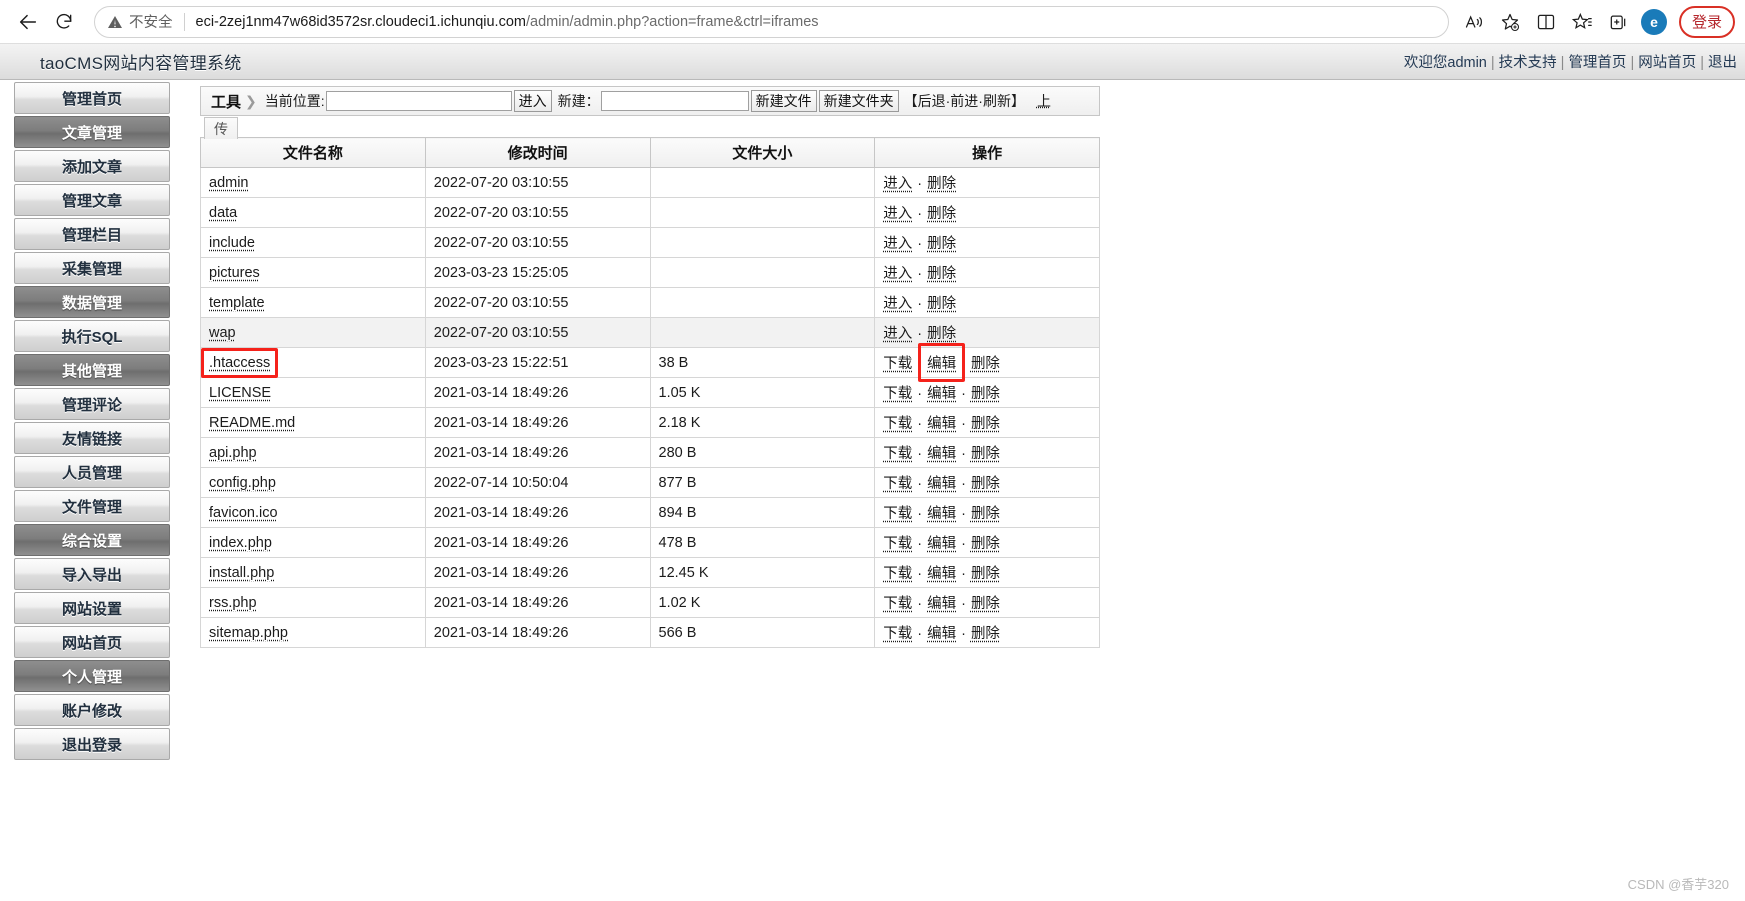 The image size is (1745, 901). What do you see at coordinates (418, 101) in the screenshot?
I see `current-path-input` at bounding box center [418, 101].